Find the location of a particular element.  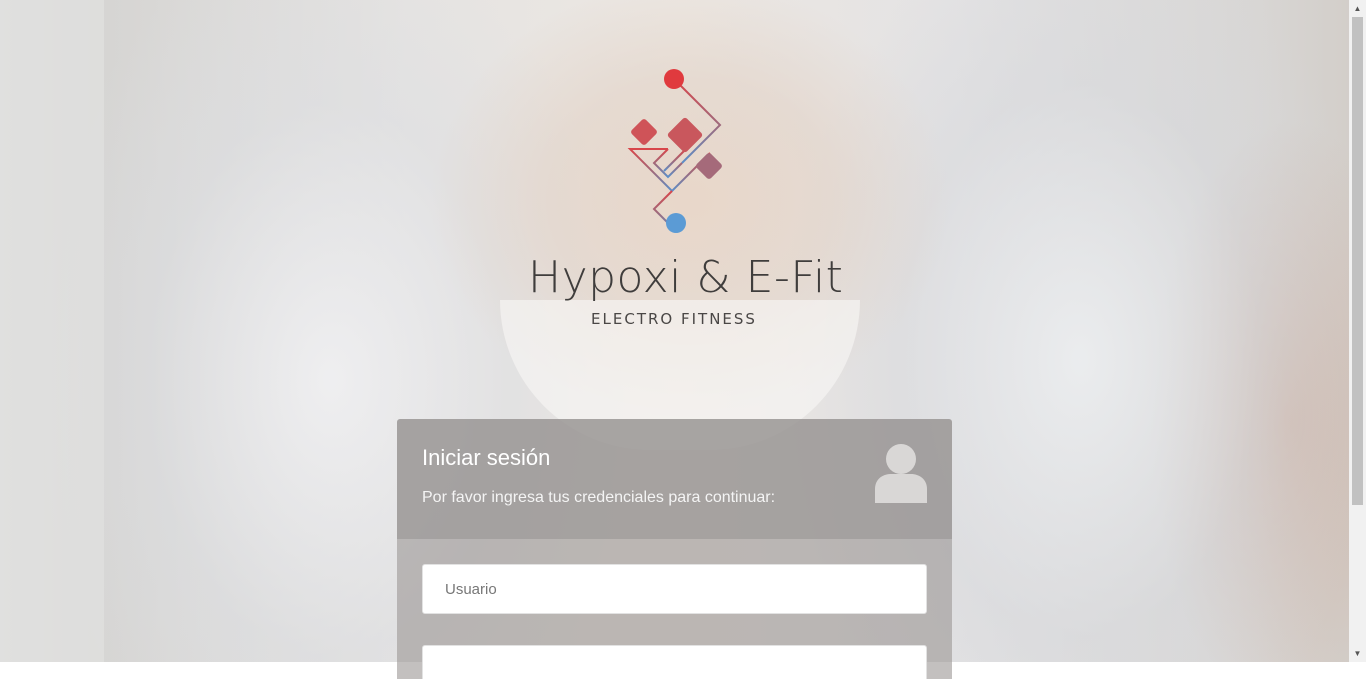

login-panel-body is located at coordinates (674, 609).